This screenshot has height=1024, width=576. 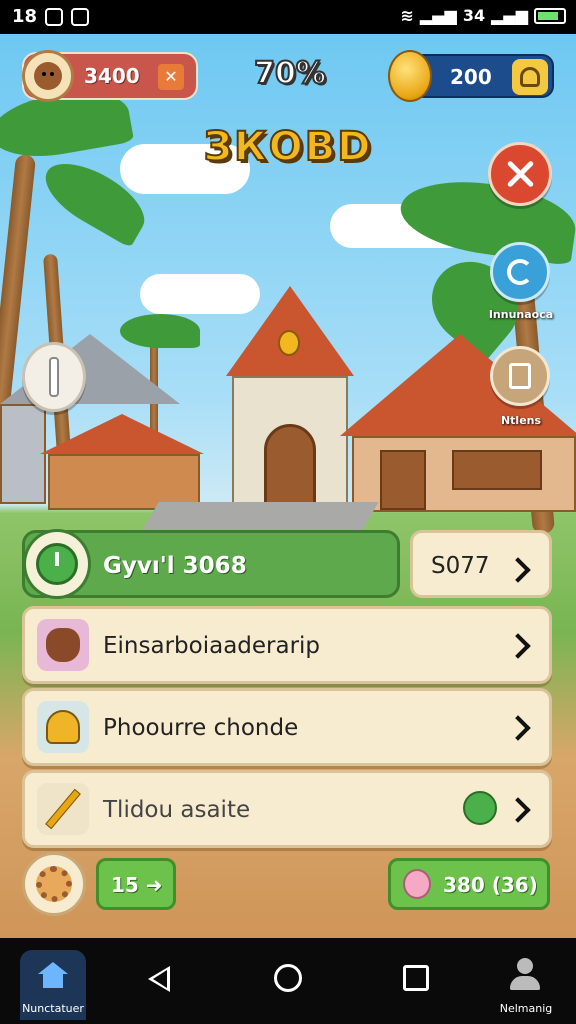 I want to click on note-button, so click(x=520, y=376).